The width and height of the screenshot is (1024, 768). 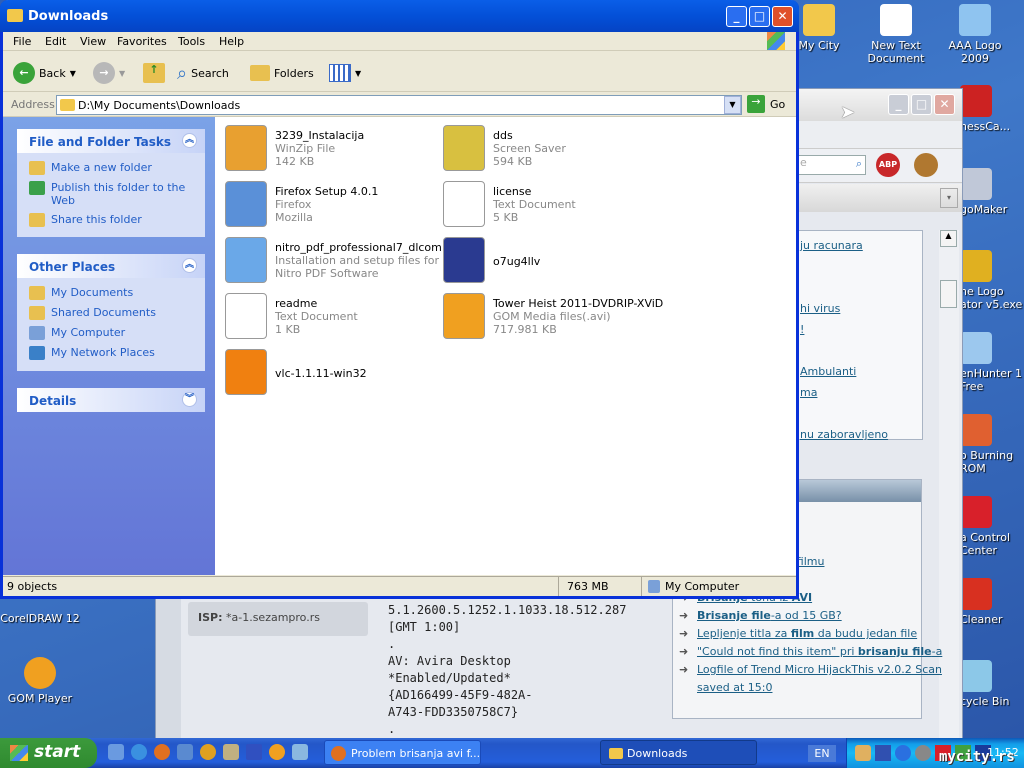 What do you see at coordinates (399, 105) in the screenshot?
I see `address-input: D:\My Documents\Downloads ▼` at bounding box center [399, 105].